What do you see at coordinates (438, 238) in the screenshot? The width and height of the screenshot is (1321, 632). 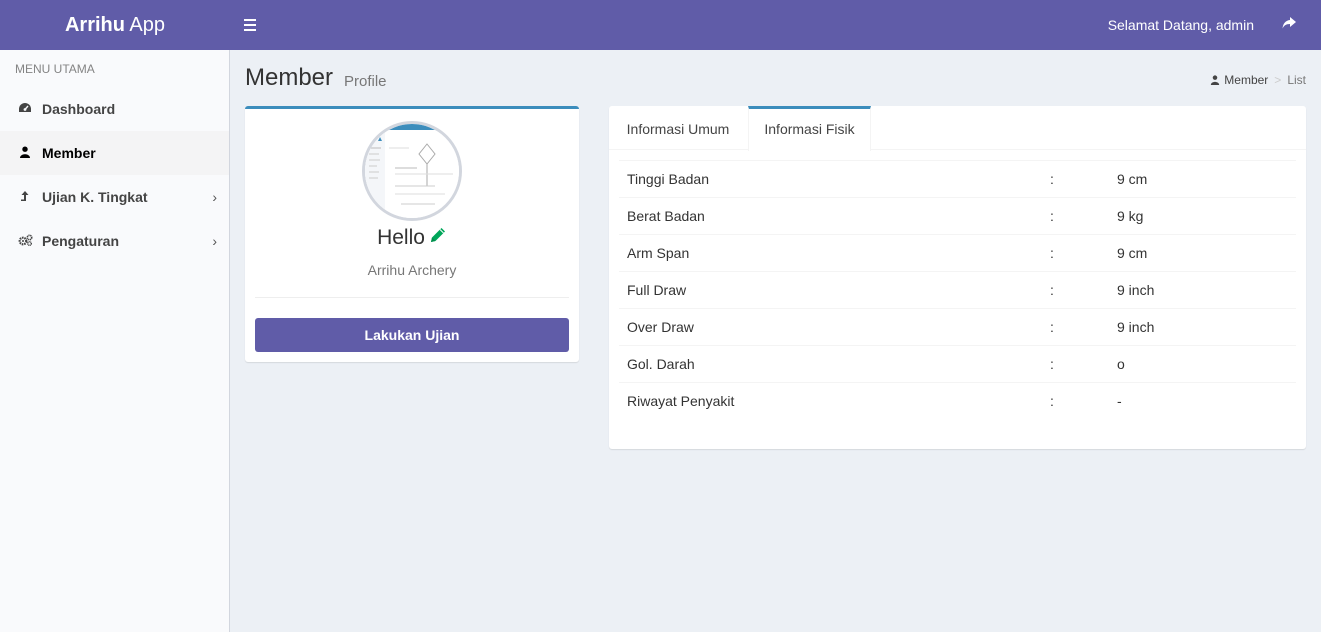 I see `pencil-icon` at bounding box center [438, 238].